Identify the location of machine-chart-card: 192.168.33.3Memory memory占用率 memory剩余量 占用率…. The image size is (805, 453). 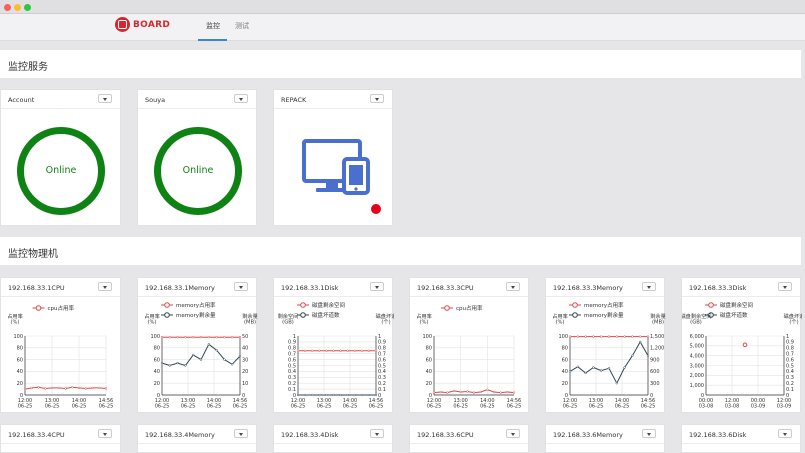
(605, 345).